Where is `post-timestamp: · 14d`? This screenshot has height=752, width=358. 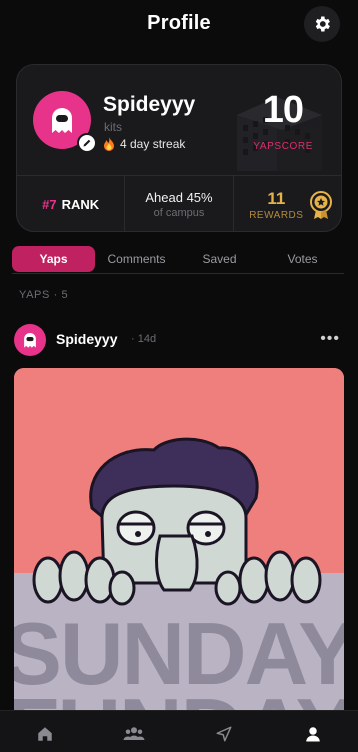 post-timestamp: · 14d is located at coordinates (144, 339).